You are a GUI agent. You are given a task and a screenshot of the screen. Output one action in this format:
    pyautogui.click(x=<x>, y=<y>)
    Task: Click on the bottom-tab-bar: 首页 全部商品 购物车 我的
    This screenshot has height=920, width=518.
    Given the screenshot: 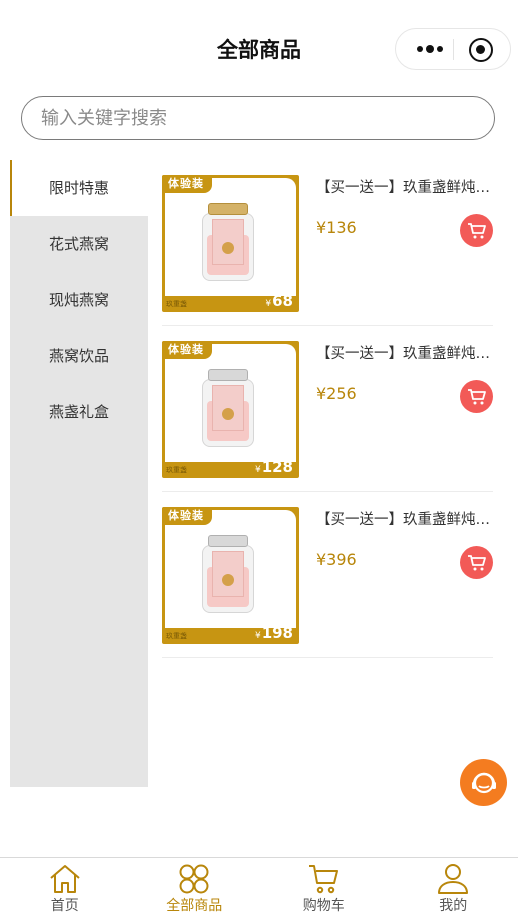 What is the action you would take?
    pyautogui.click(x=259, y=888)
    